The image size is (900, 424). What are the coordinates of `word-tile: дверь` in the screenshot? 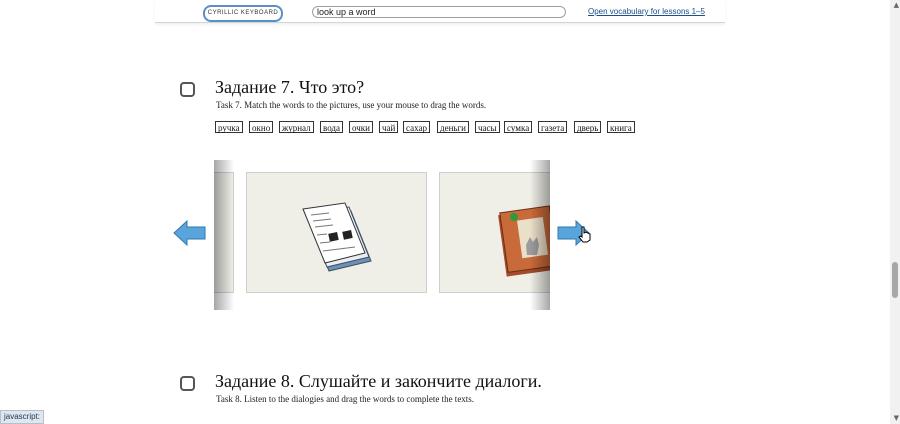 It's located at (588, 127).